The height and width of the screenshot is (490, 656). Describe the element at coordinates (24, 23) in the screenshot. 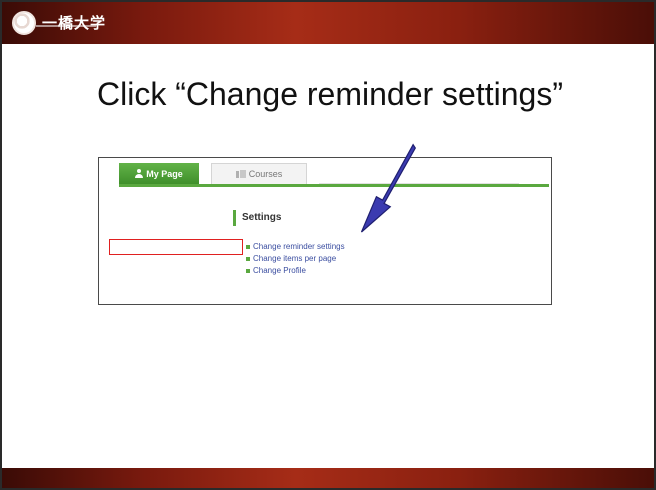

I see `seal-icon` at that location.